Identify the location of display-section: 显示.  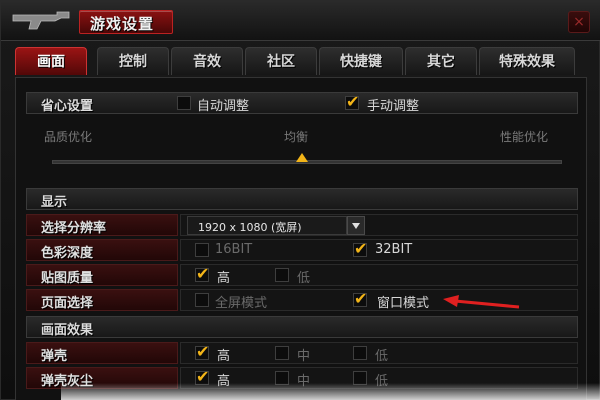
(302, 199).